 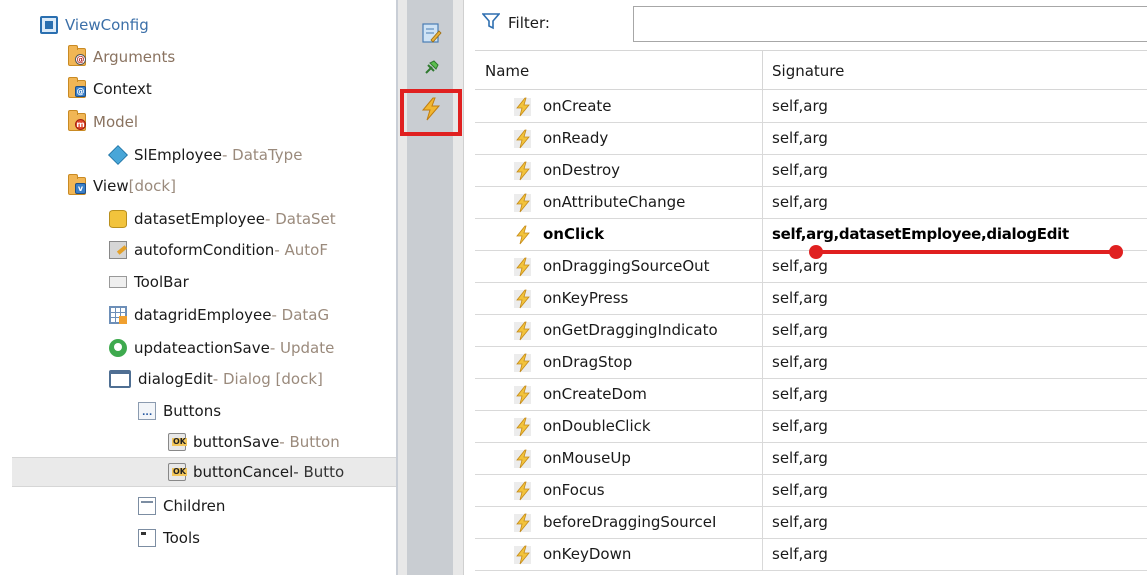 What do you see at coordinates (122, 186) in the screenshot?
I see `tree-item-view: v View [dock]` at bounding box center [122, 186].